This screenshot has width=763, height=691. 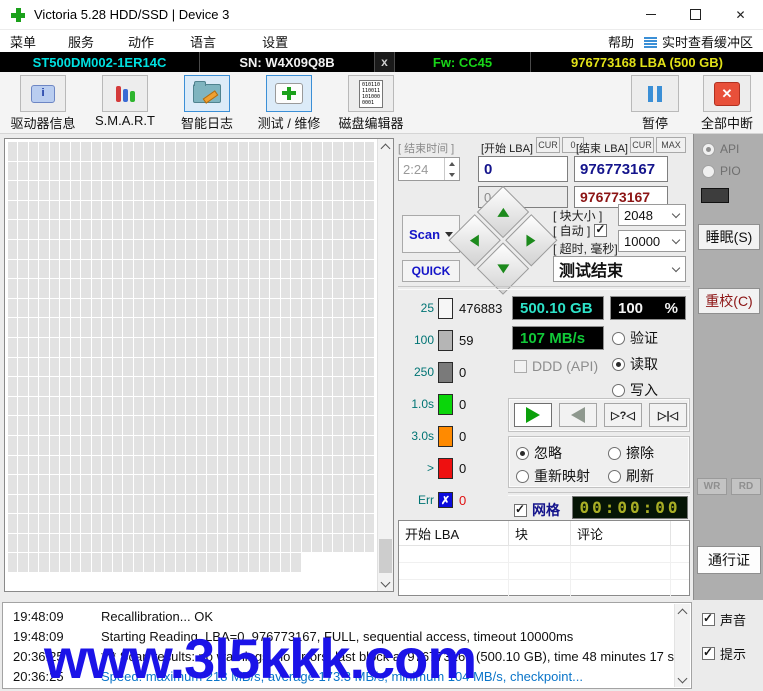 I want to click on map-scrollbar, so click(x=385, y=365).